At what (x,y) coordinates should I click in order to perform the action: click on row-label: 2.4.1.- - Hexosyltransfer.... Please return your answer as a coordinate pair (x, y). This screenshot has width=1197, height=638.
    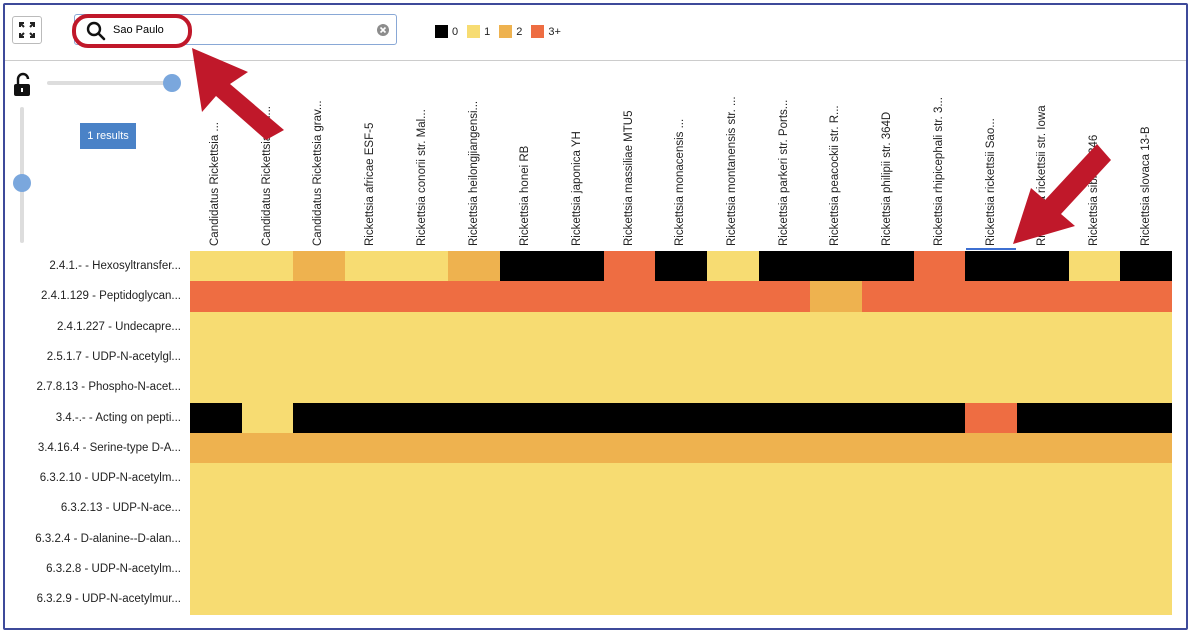
    Looking at the image, I should click on (91, 266).